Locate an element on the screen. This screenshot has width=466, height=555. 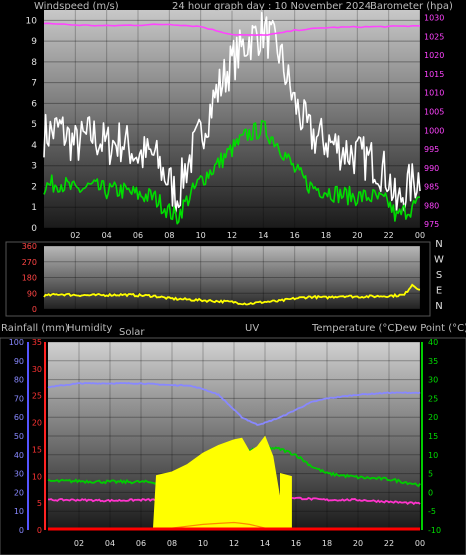
panel1-left-tick-label: 4 is located at coordinates (34, 146).